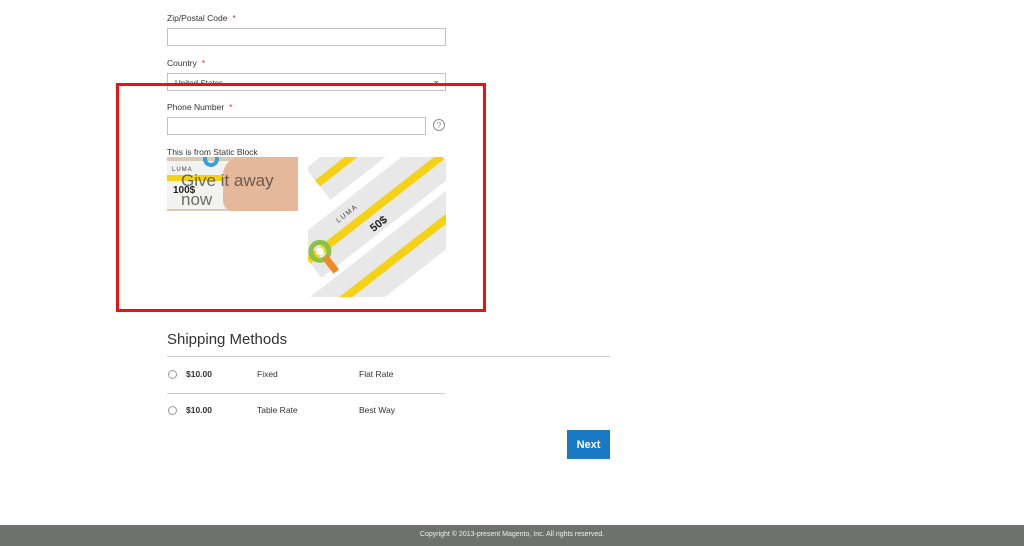  I want to click on shipping-carrier-name: Best Way, so click(377, 410).